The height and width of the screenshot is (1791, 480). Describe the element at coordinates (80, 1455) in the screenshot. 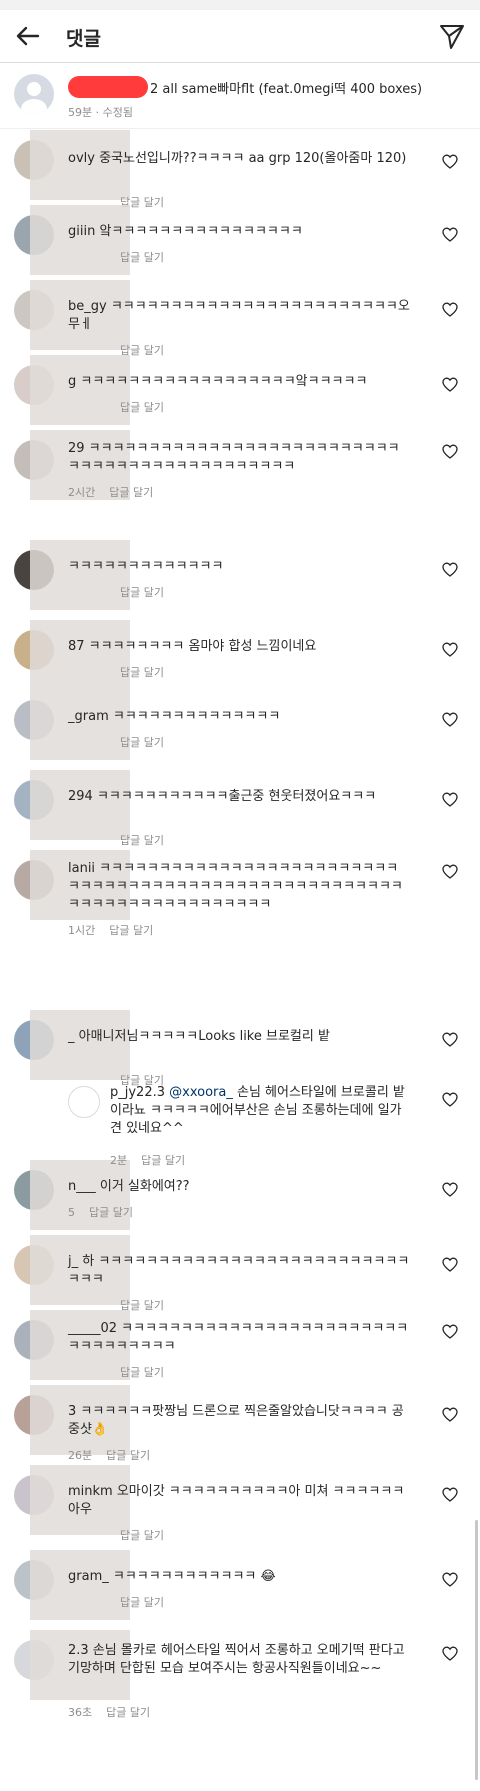

I see `comment-time: 26분` at that location.